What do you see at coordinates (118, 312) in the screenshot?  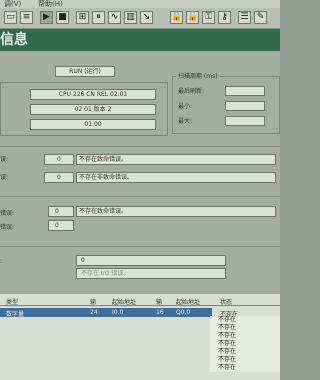 I see `cell-input-address: I0.0` at bounding box center [118, 312].